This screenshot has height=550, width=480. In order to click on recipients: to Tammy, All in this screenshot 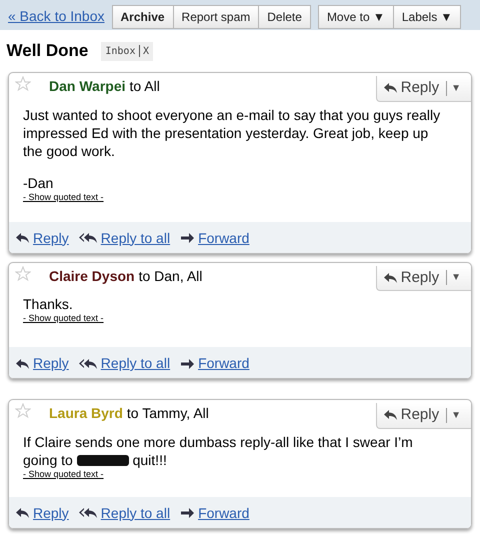, I will do `click(168, 413)`.